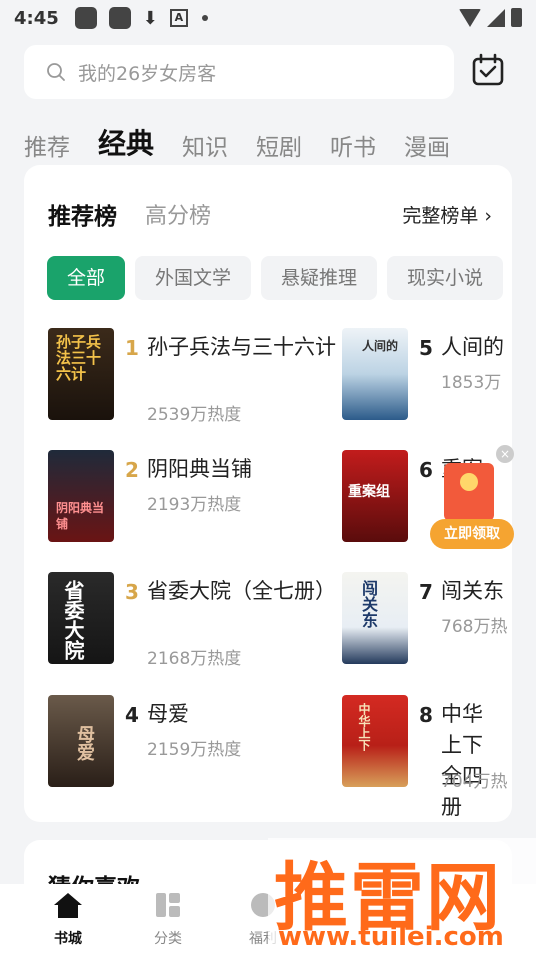 Image resolution: width=536 pixels, height=954 pixels. What do you see at coordinates (505, 454) in the screenshot?
I see `close-icon: ×` at bounding box center [505, 454].